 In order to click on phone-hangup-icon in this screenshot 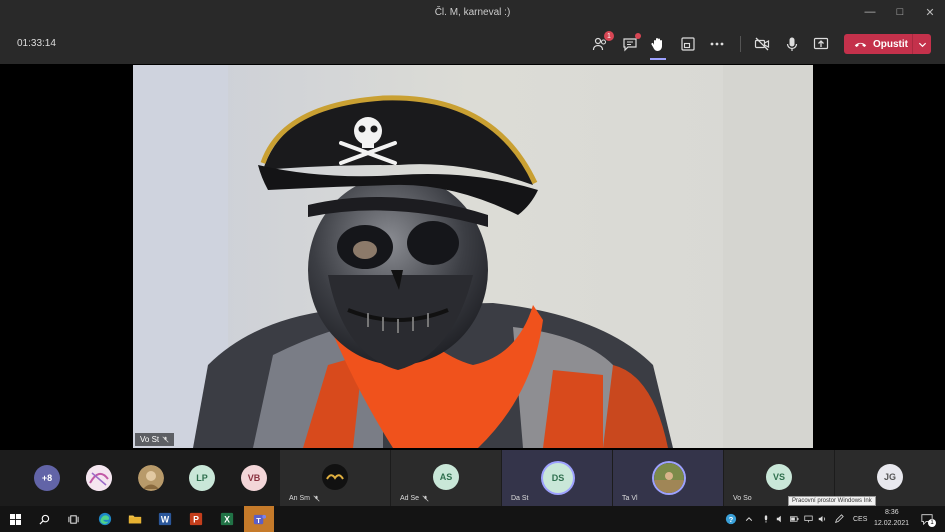, I will do `click(860, 44)`.